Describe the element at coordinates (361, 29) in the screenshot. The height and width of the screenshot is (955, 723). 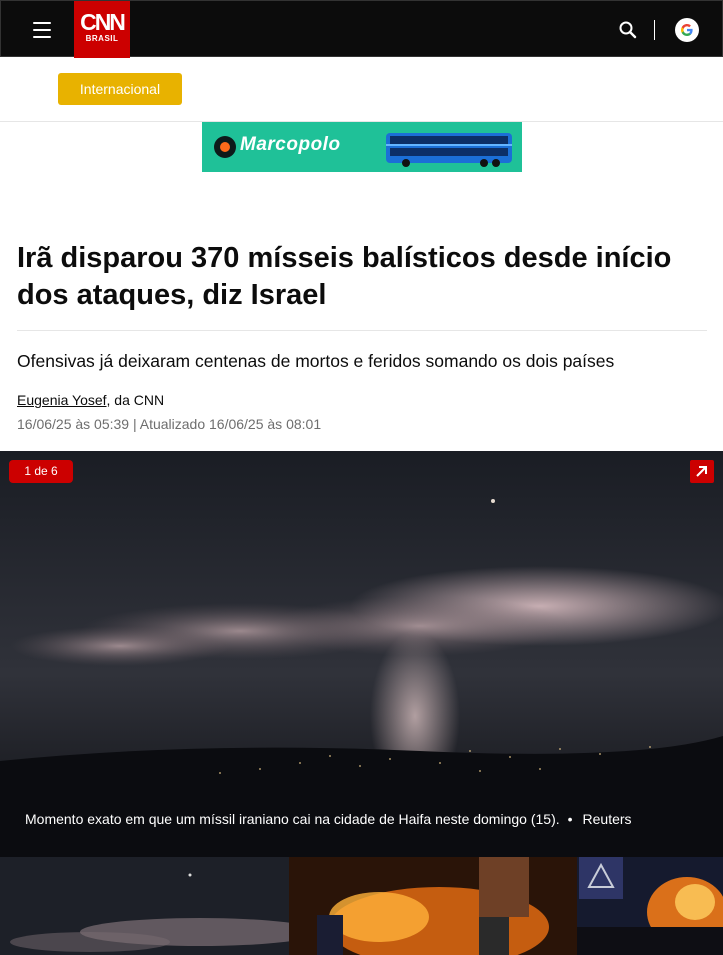
I see `top-navigation-bar: CNN BRASIL` at that location.